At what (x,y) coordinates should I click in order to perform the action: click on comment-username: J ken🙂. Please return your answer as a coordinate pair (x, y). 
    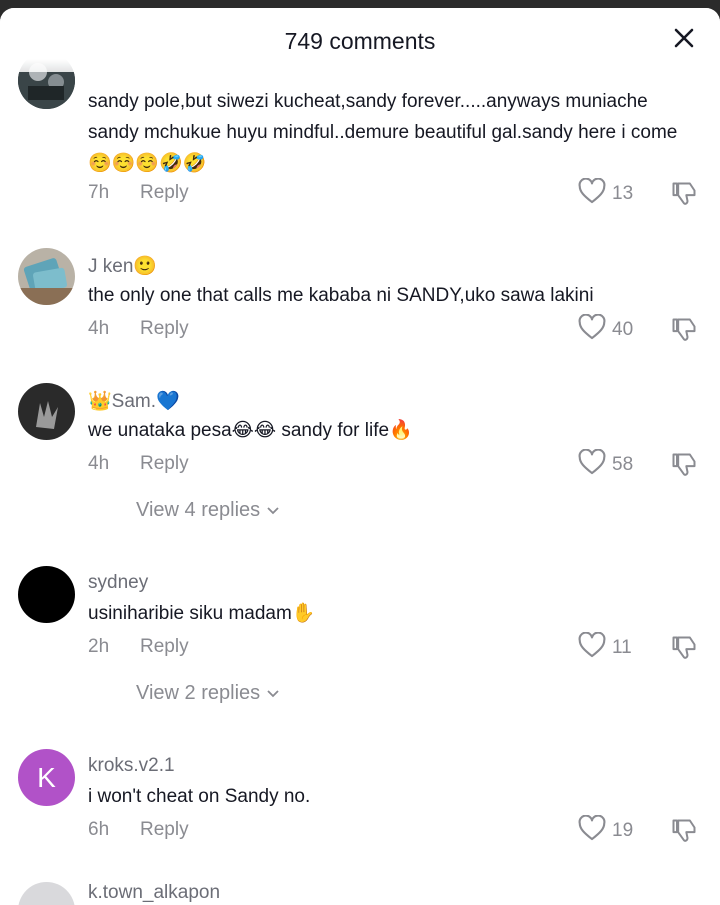
    Looking at the image, I should click on (122, 266).